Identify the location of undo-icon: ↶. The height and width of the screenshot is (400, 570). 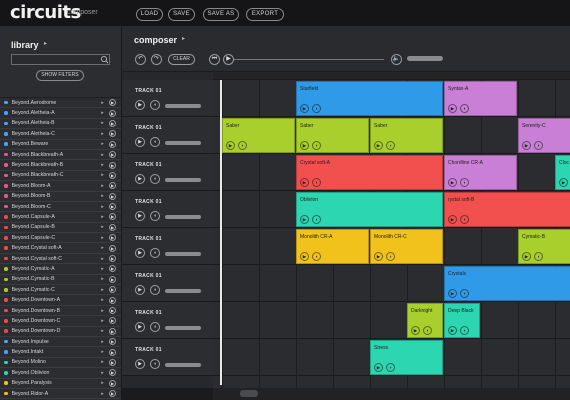
(140, 59).